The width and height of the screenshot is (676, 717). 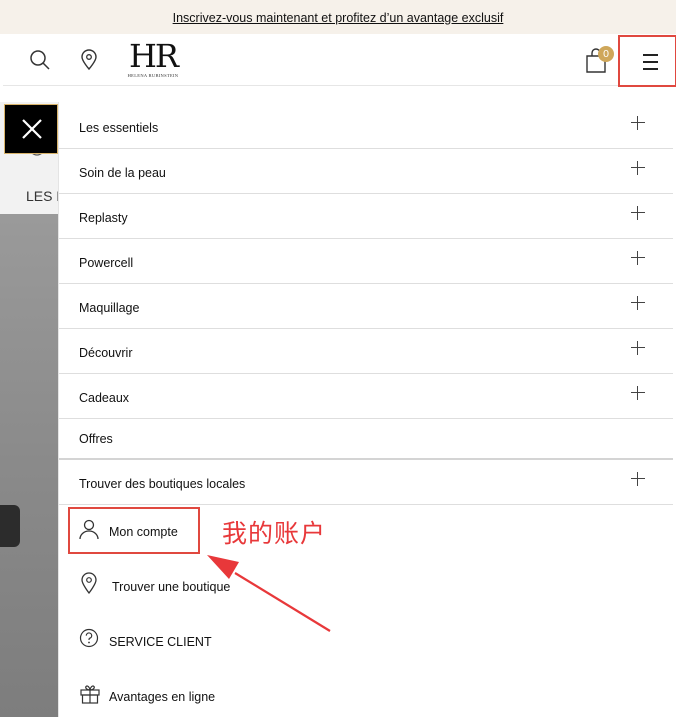 What do you see at coordinates (366, 171) in the screenshot?
I see `nav-item-soin-de-la-peau: Soin de la peau` at bounding box center [366, 171].